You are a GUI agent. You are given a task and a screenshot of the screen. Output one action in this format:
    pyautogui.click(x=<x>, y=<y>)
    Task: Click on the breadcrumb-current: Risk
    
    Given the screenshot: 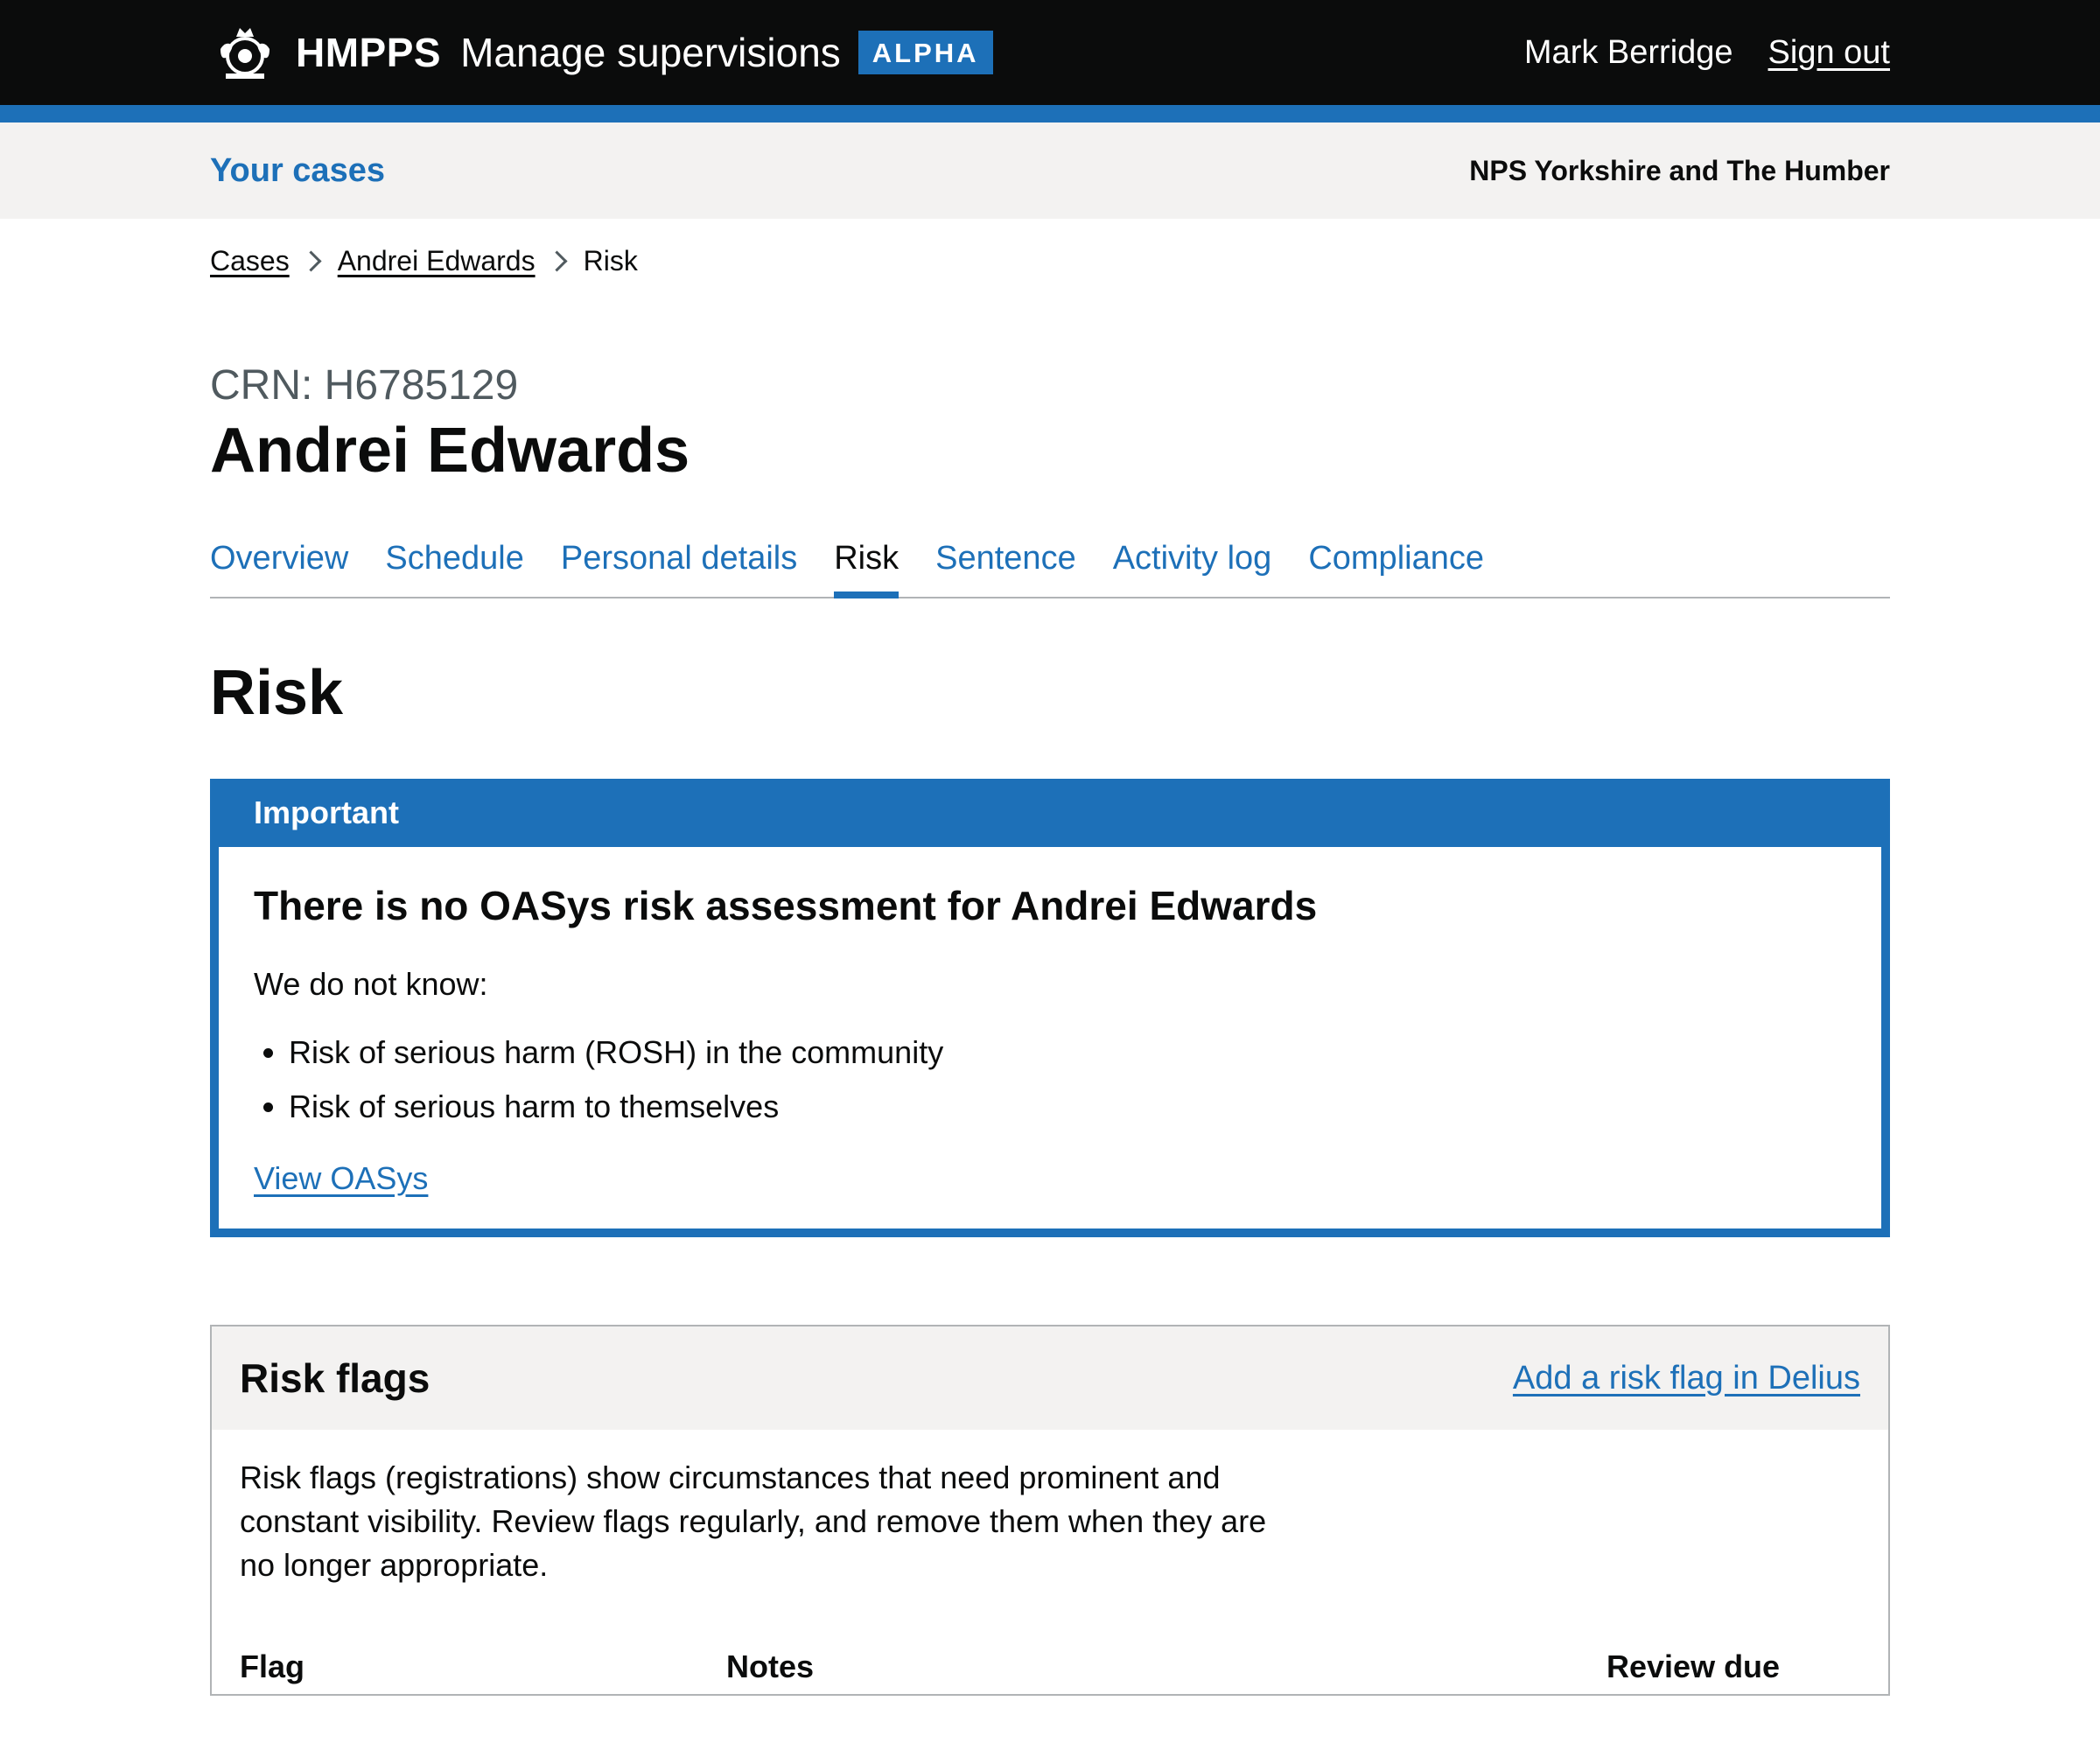 What is the action you would take?
    pyautogui.click(x=610, y=260)
    